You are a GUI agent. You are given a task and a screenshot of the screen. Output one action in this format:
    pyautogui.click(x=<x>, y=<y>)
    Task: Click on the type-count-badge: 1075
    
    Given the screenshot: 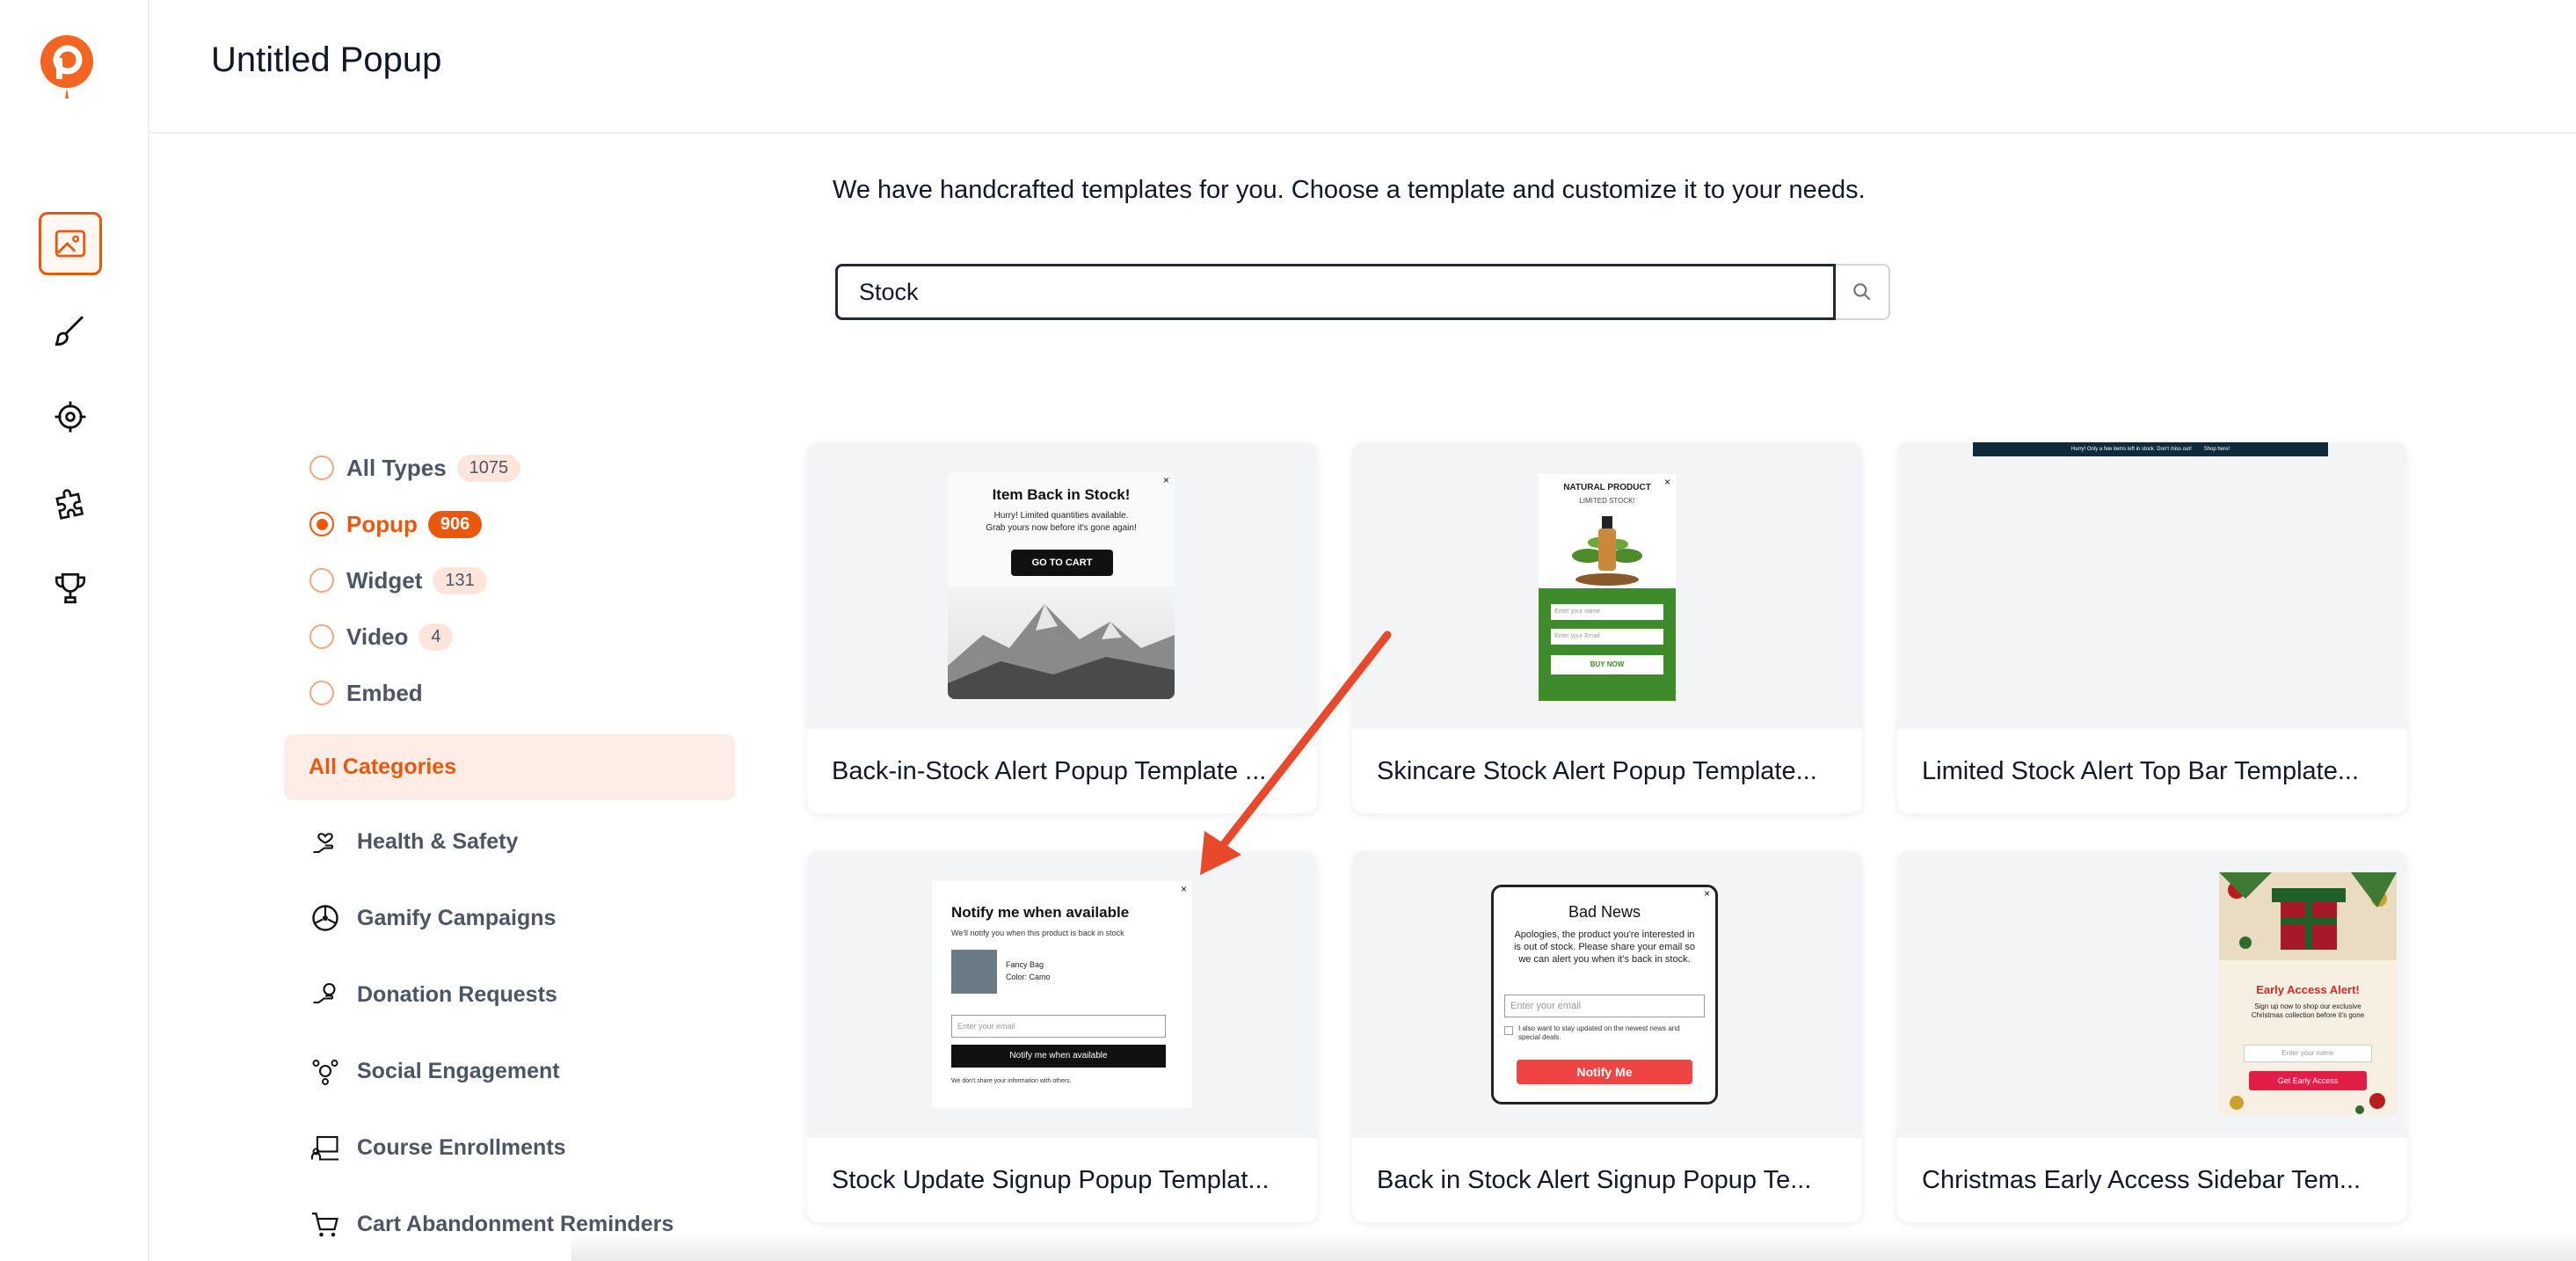 What is the action you would take?
    pyautogui.click(x=488, y=468)
    